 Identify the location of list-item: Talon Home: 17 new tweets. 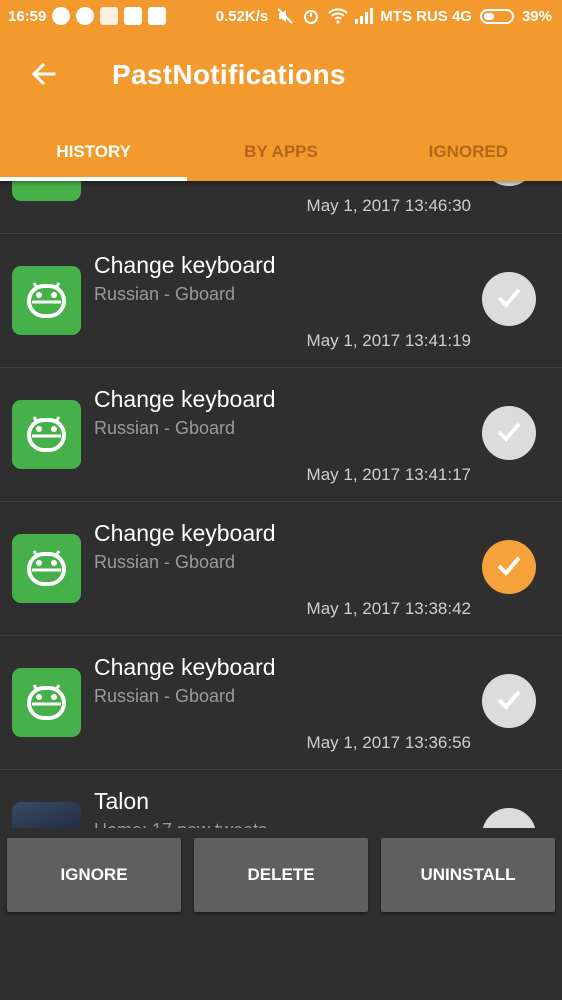
(281, 799).